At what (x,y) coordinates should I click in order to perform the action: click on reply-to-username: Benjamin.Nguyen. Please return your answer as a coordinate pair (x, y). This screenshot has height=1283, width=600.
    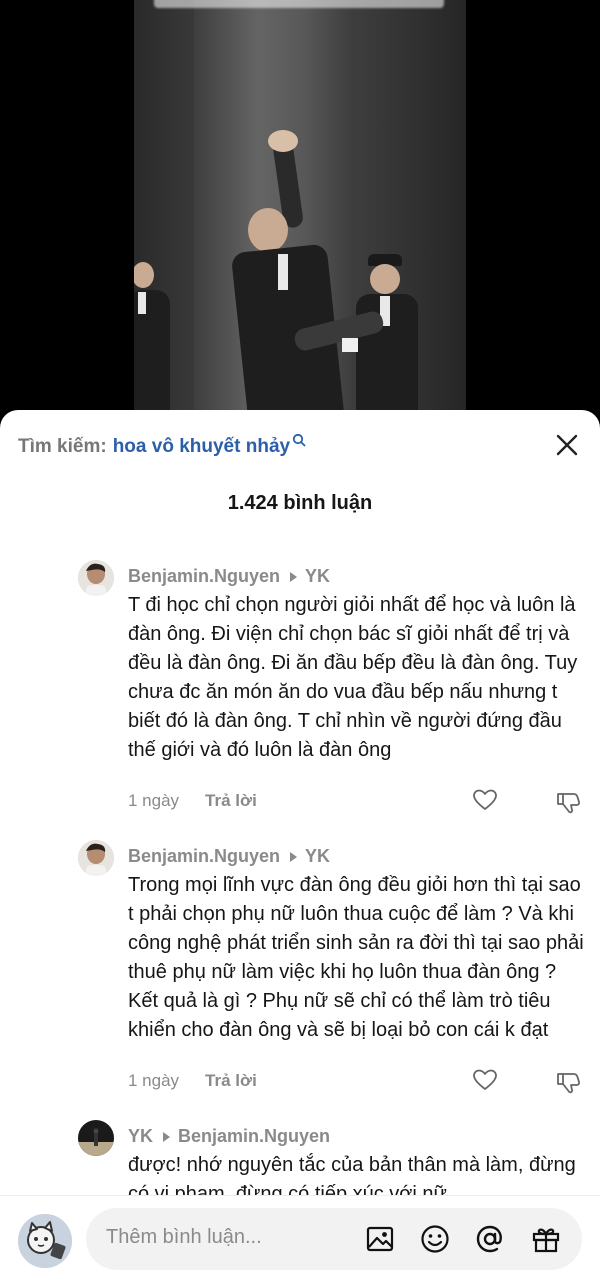
    Looking at the image, I should click on (254, 1136).